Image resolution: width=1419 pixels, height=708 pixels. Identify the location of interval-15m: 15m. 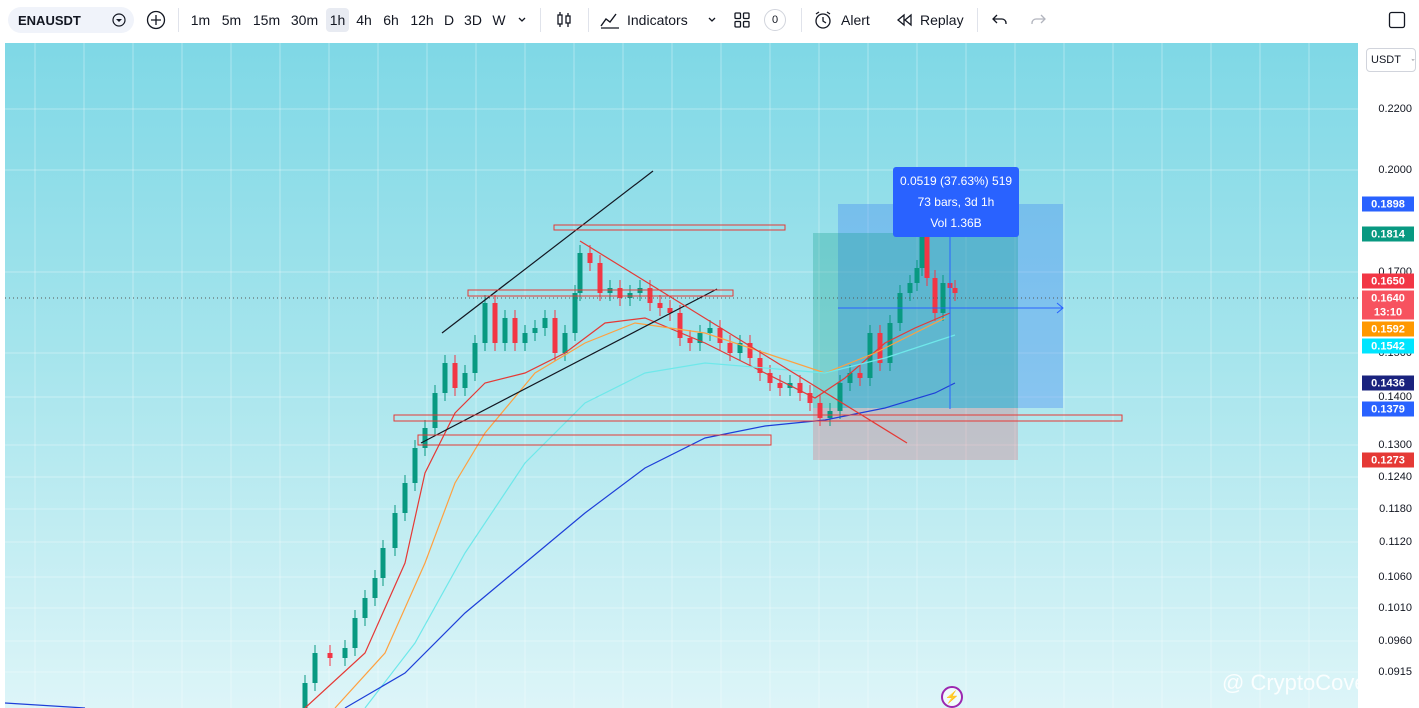
(266, 20).